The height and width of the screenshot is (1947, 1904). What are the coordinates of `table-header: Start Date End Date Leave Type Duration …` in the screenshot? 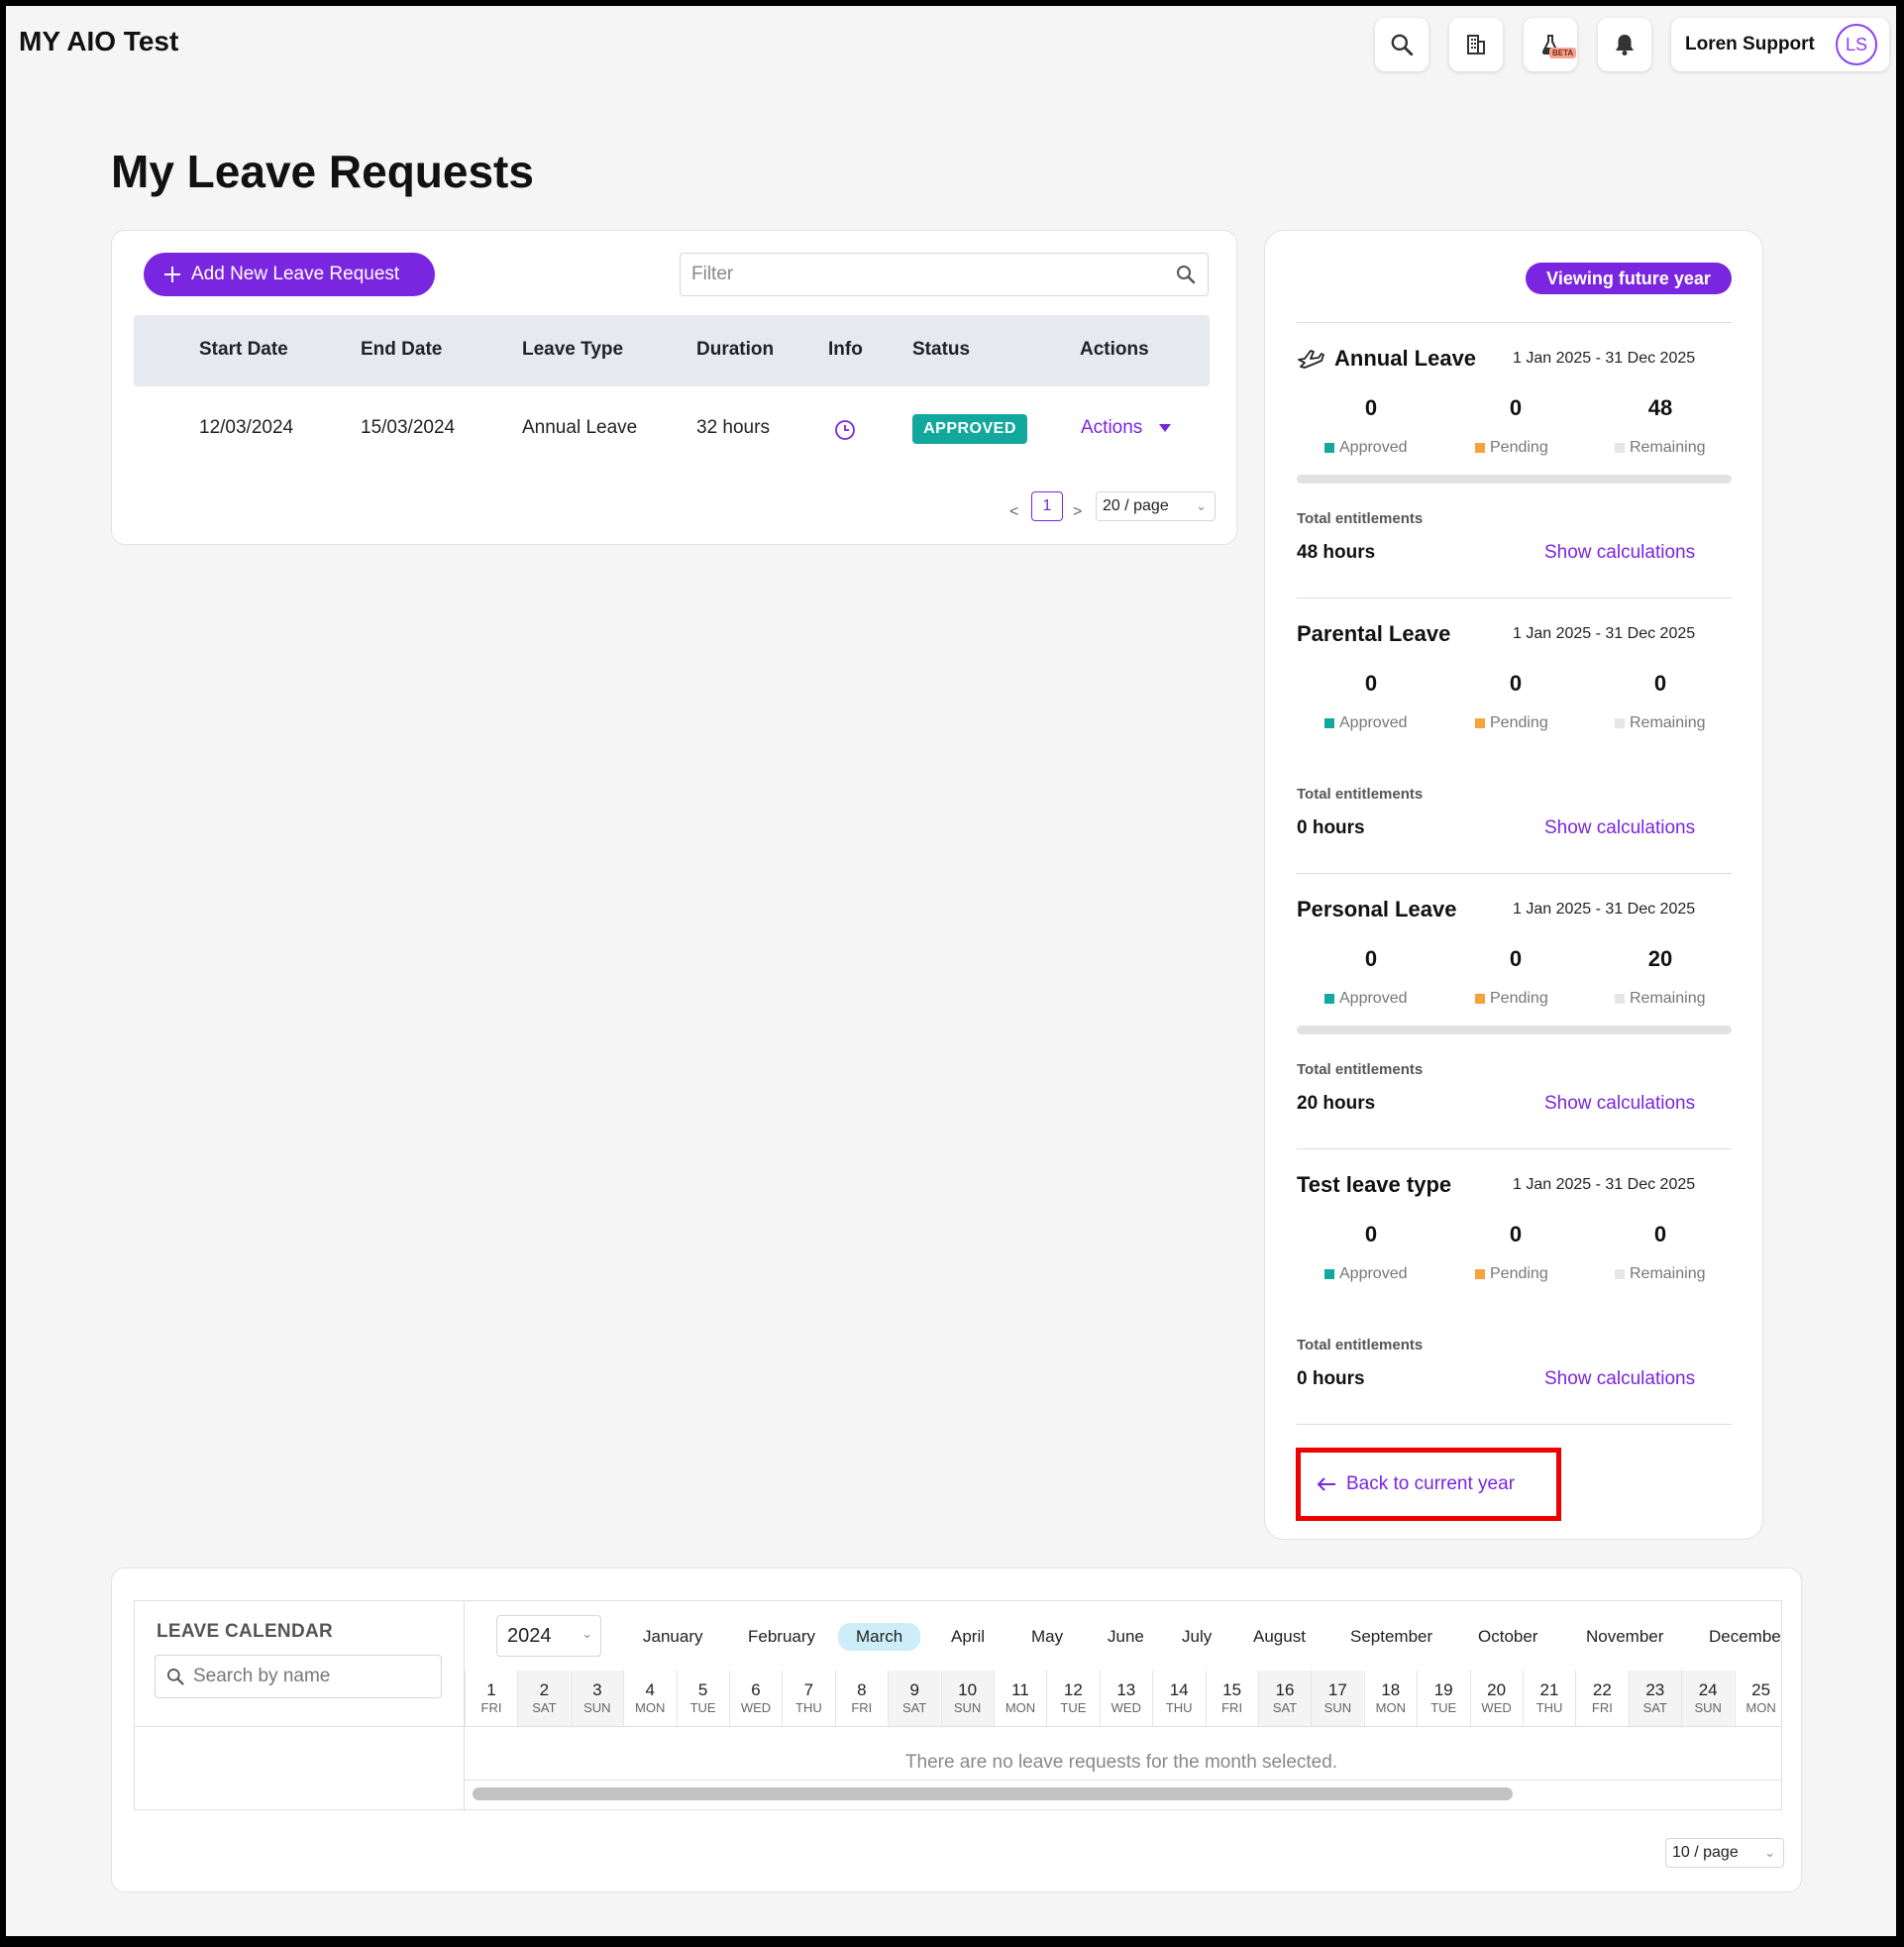 It's located at (672, 350).